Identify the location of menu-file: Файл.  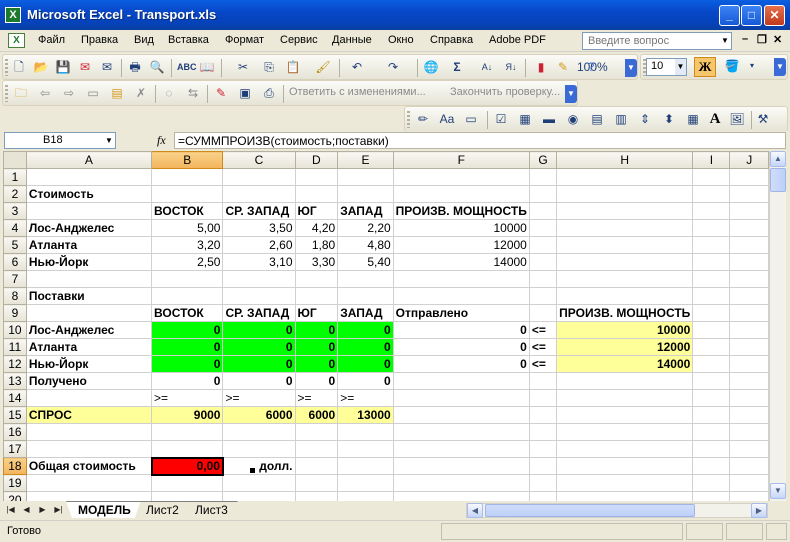
(51, 42).